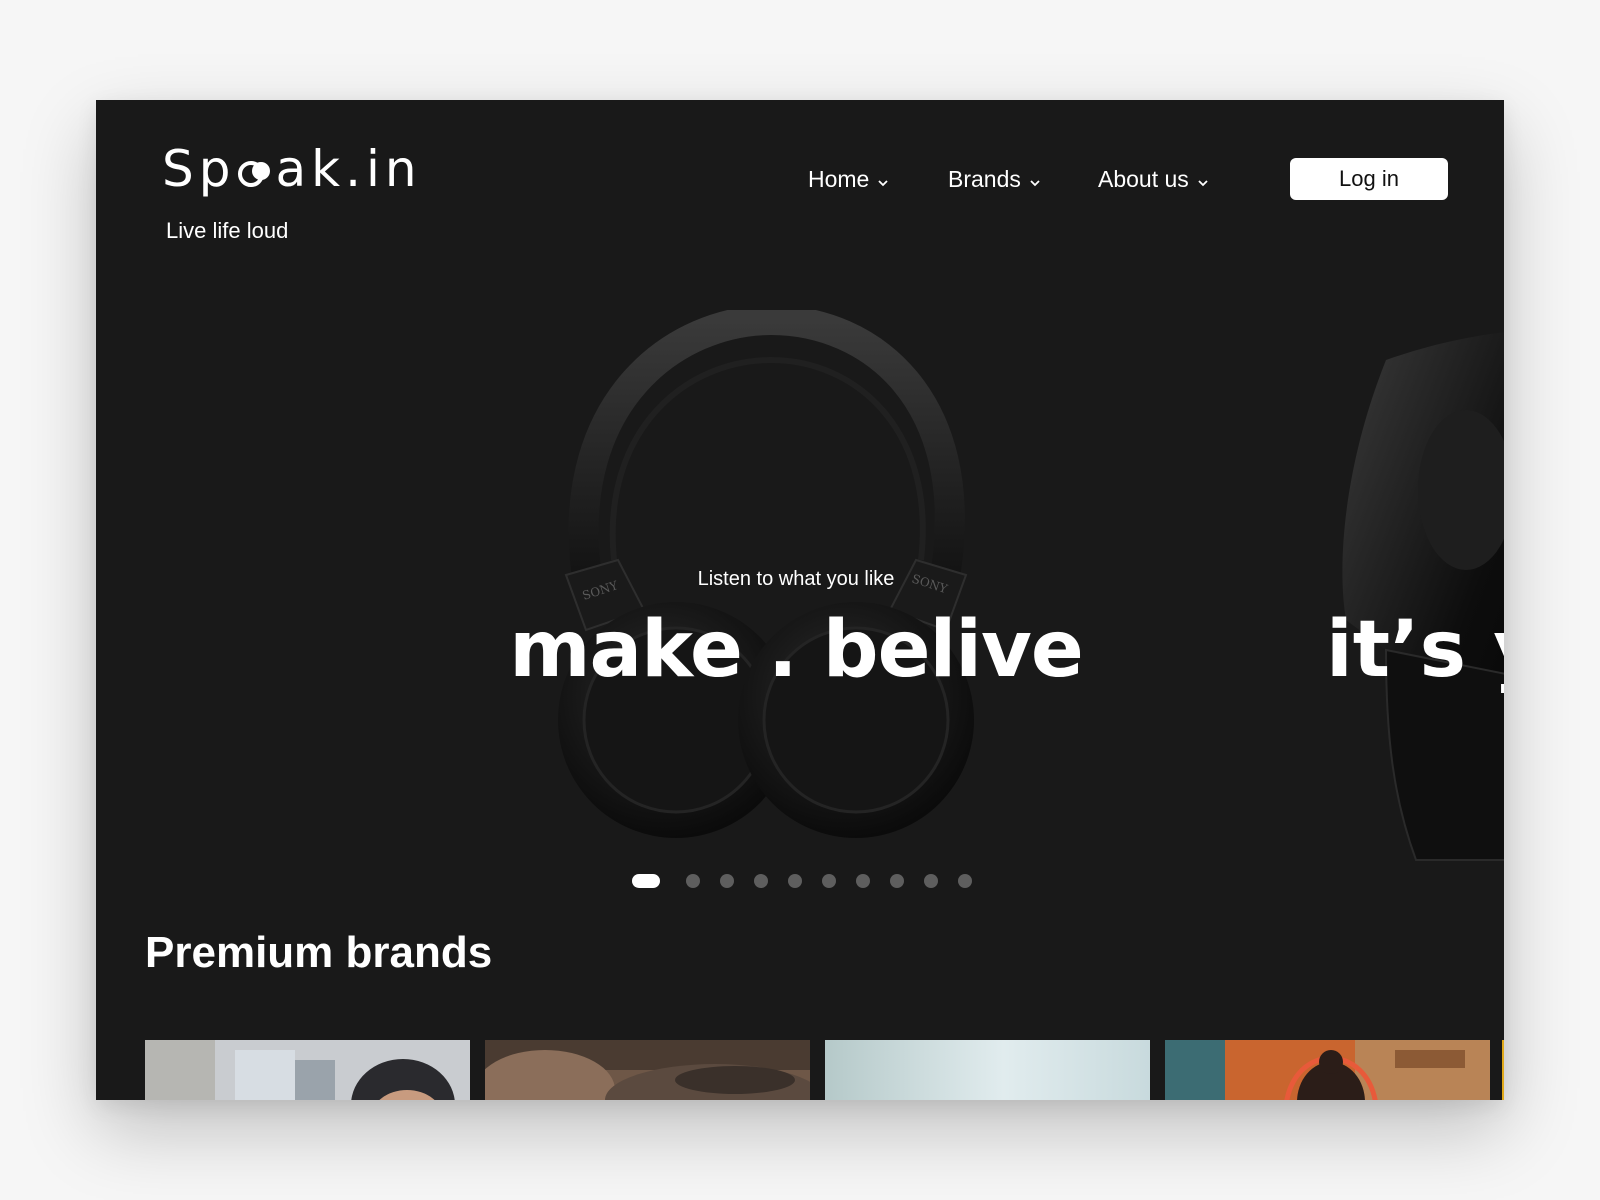  I want to click on premium-brands-heading: Premium brands, so click(319, 952).